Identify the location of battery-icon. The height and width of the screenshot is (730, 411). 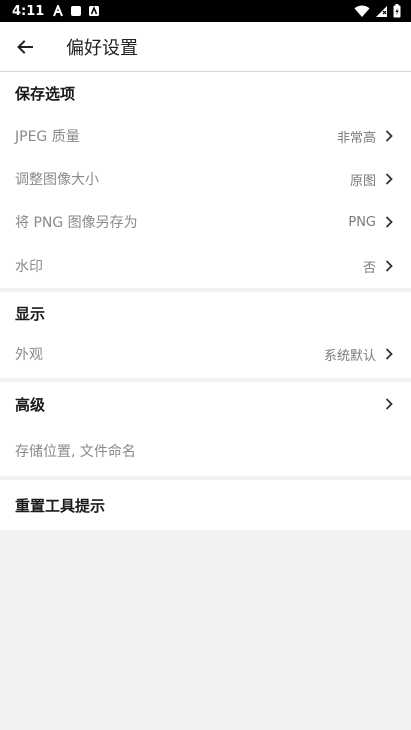
(397, 11).